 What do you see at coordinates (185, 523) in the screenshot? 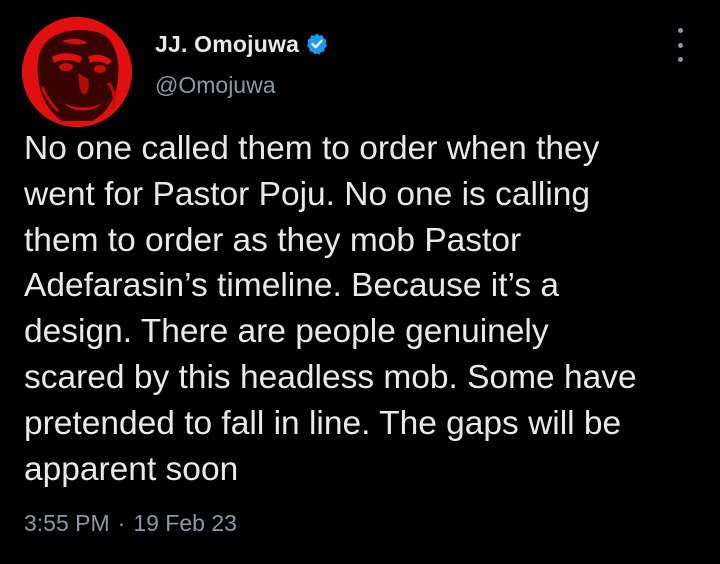
I see `tweet-date: 19 Feb 23` at bounding box center [185, 523].